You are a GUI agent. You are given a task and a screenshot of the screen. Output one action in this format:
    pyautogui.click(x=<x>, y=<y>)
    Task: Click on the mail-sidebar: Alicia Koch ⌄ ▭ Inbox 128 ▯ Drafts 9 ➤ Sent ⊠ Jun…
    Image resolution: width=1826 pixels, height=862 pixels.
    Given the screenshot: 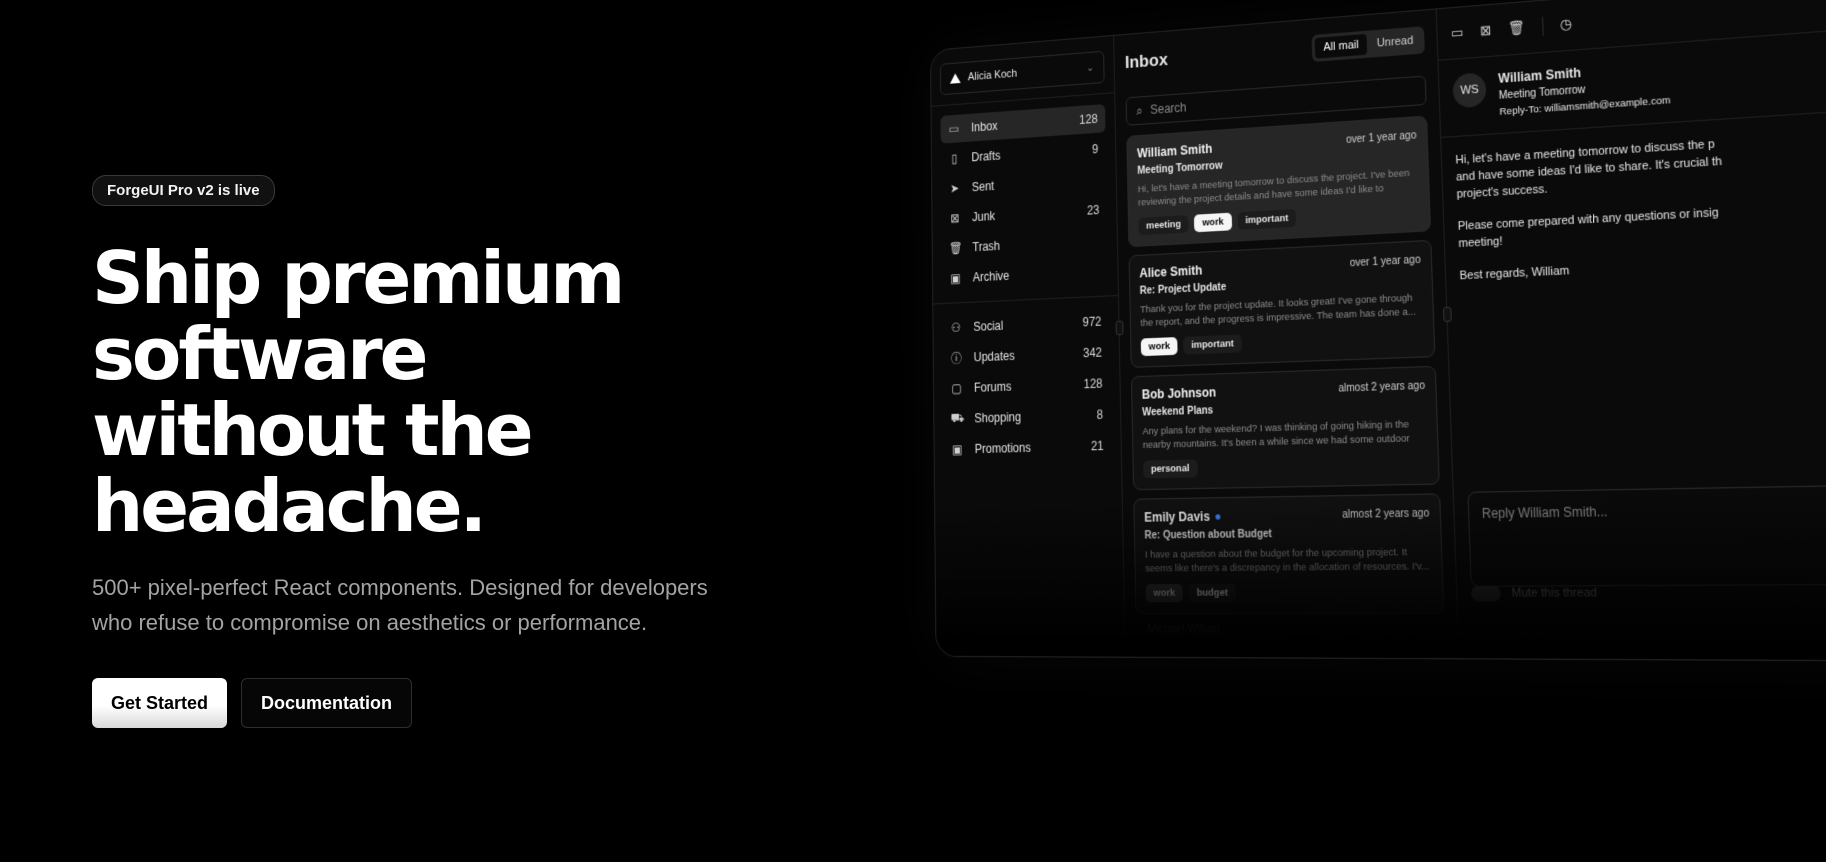 What is the action you would take?
    pyautogui.click(x=1028, y=346)
    